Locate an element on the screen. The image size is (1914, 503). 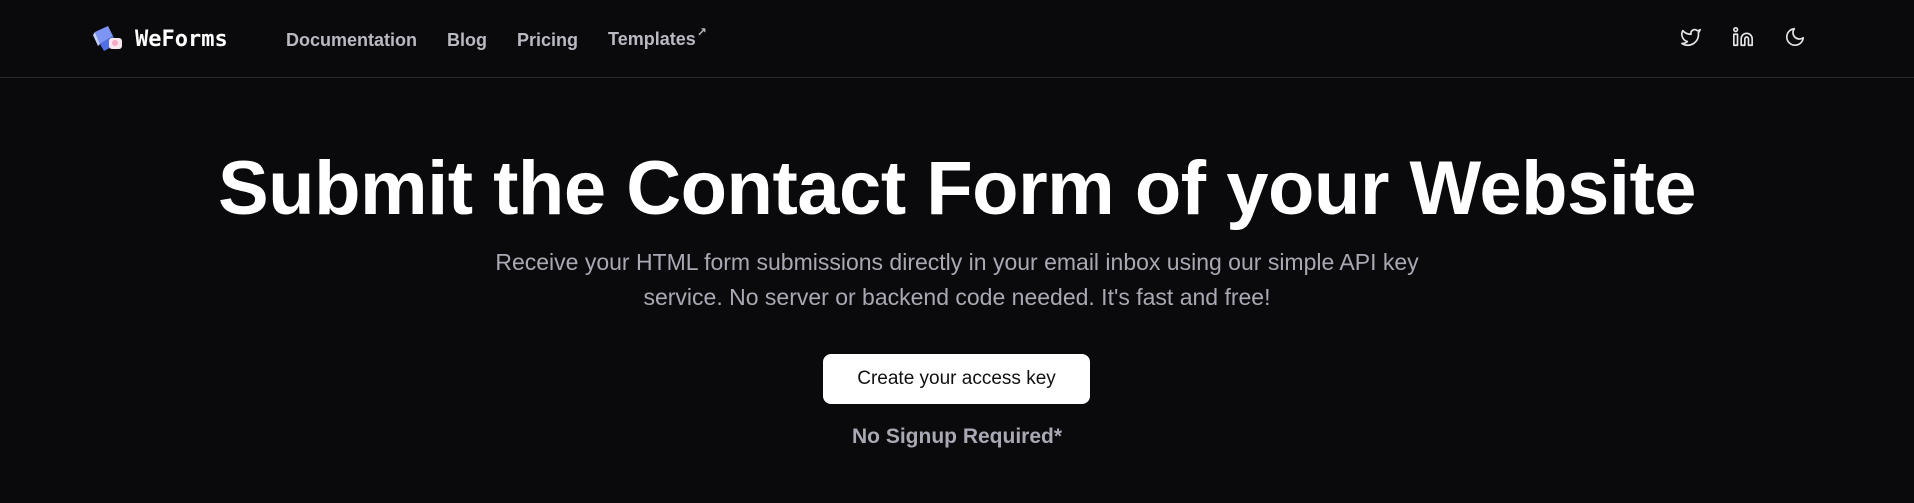
logo-icon is located at coordinates (107, 38).